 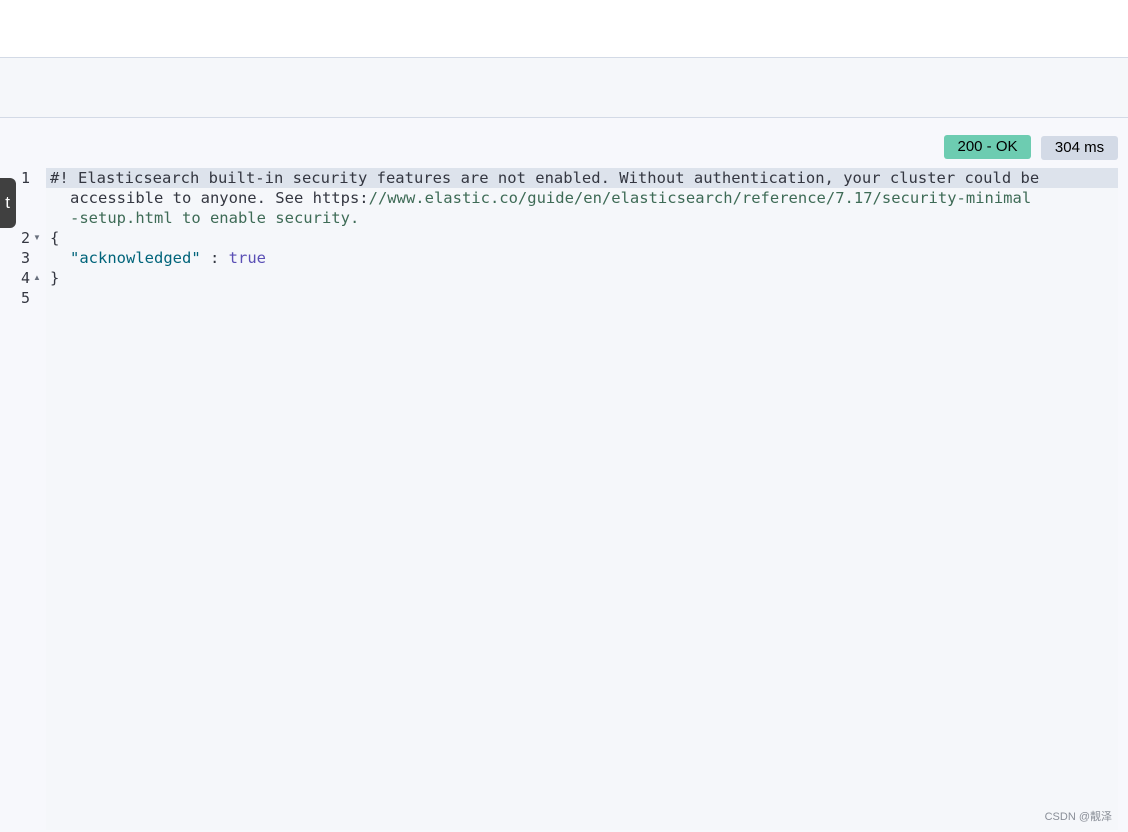 I want to click on code-line-4: }, so click(x=55, y=278).